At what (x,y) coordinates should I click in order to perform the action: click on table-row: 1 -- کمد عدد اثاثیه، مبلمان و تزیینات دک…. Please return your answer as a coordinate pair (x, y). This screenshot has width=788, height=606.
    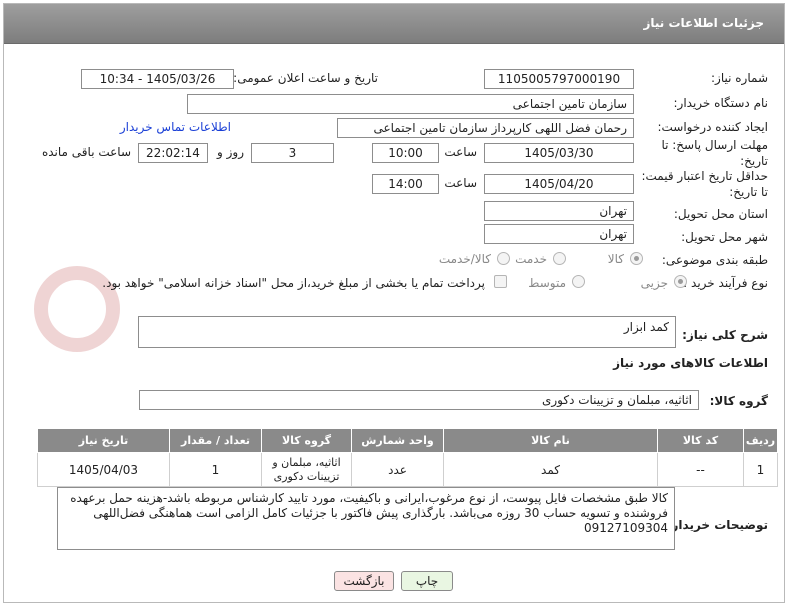
    Looking at the image, I should click on (407, 469).